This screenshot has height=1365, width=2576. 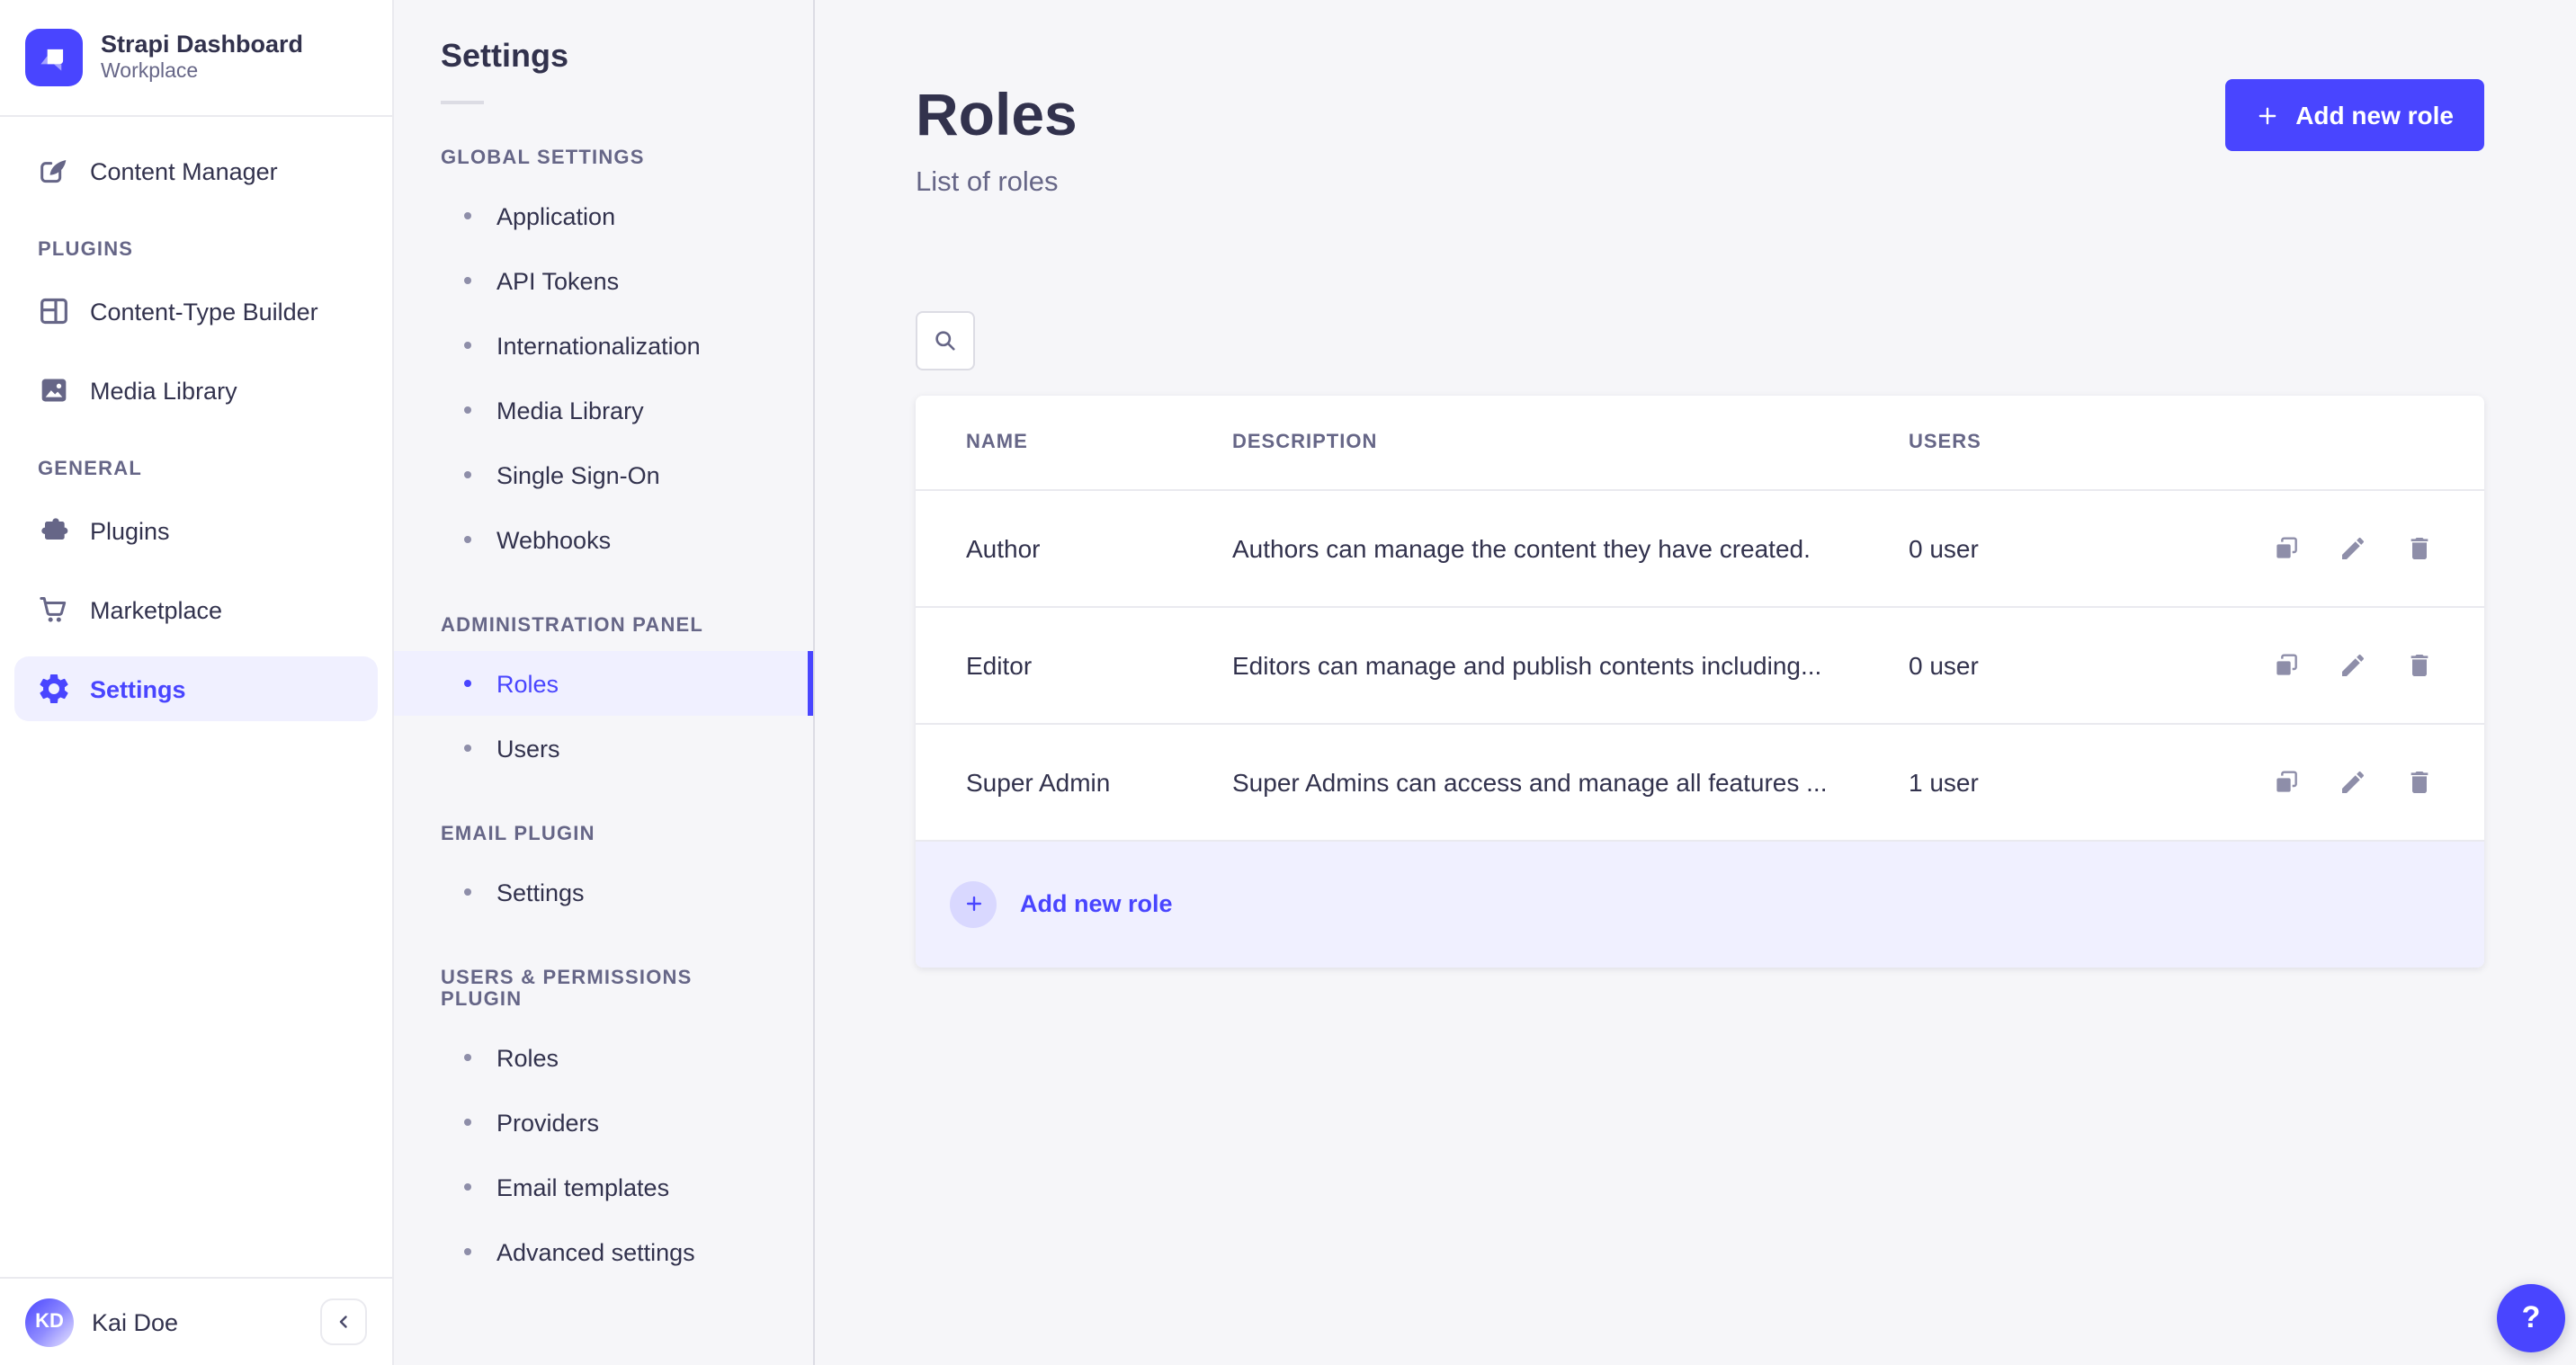 I want to click on brand-title: Strapi Dashboard, so click(x=202, y=44).